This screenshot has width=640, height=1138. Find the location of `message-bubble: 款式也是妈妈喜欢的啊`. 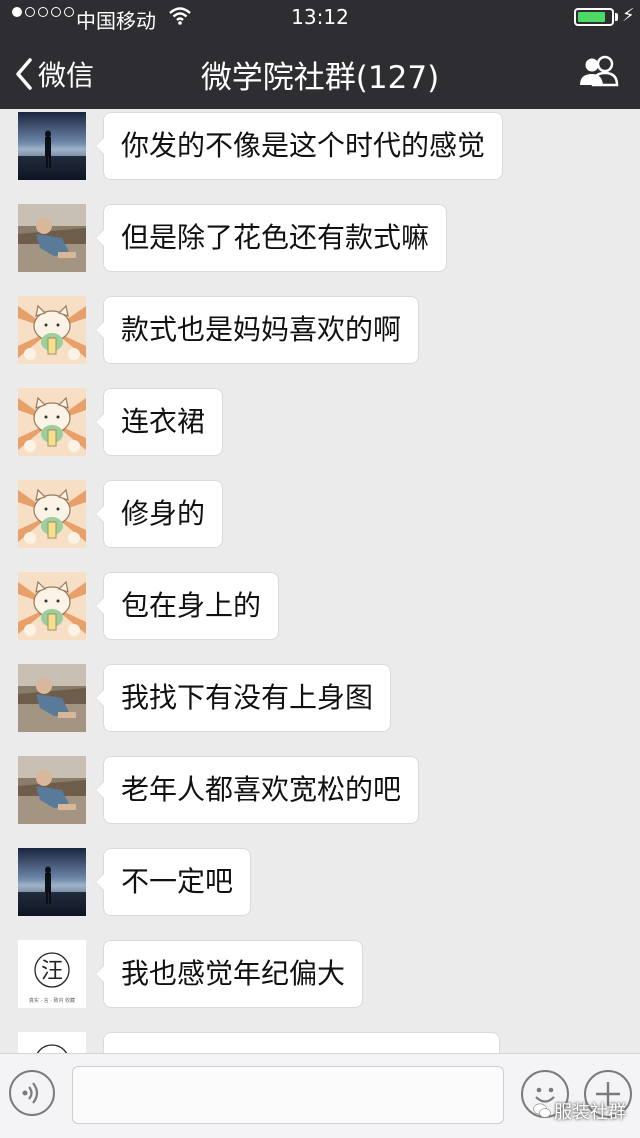

message-bubble: 款式也是妈妈喜欢的啊 is located at coordinates (257, 330).